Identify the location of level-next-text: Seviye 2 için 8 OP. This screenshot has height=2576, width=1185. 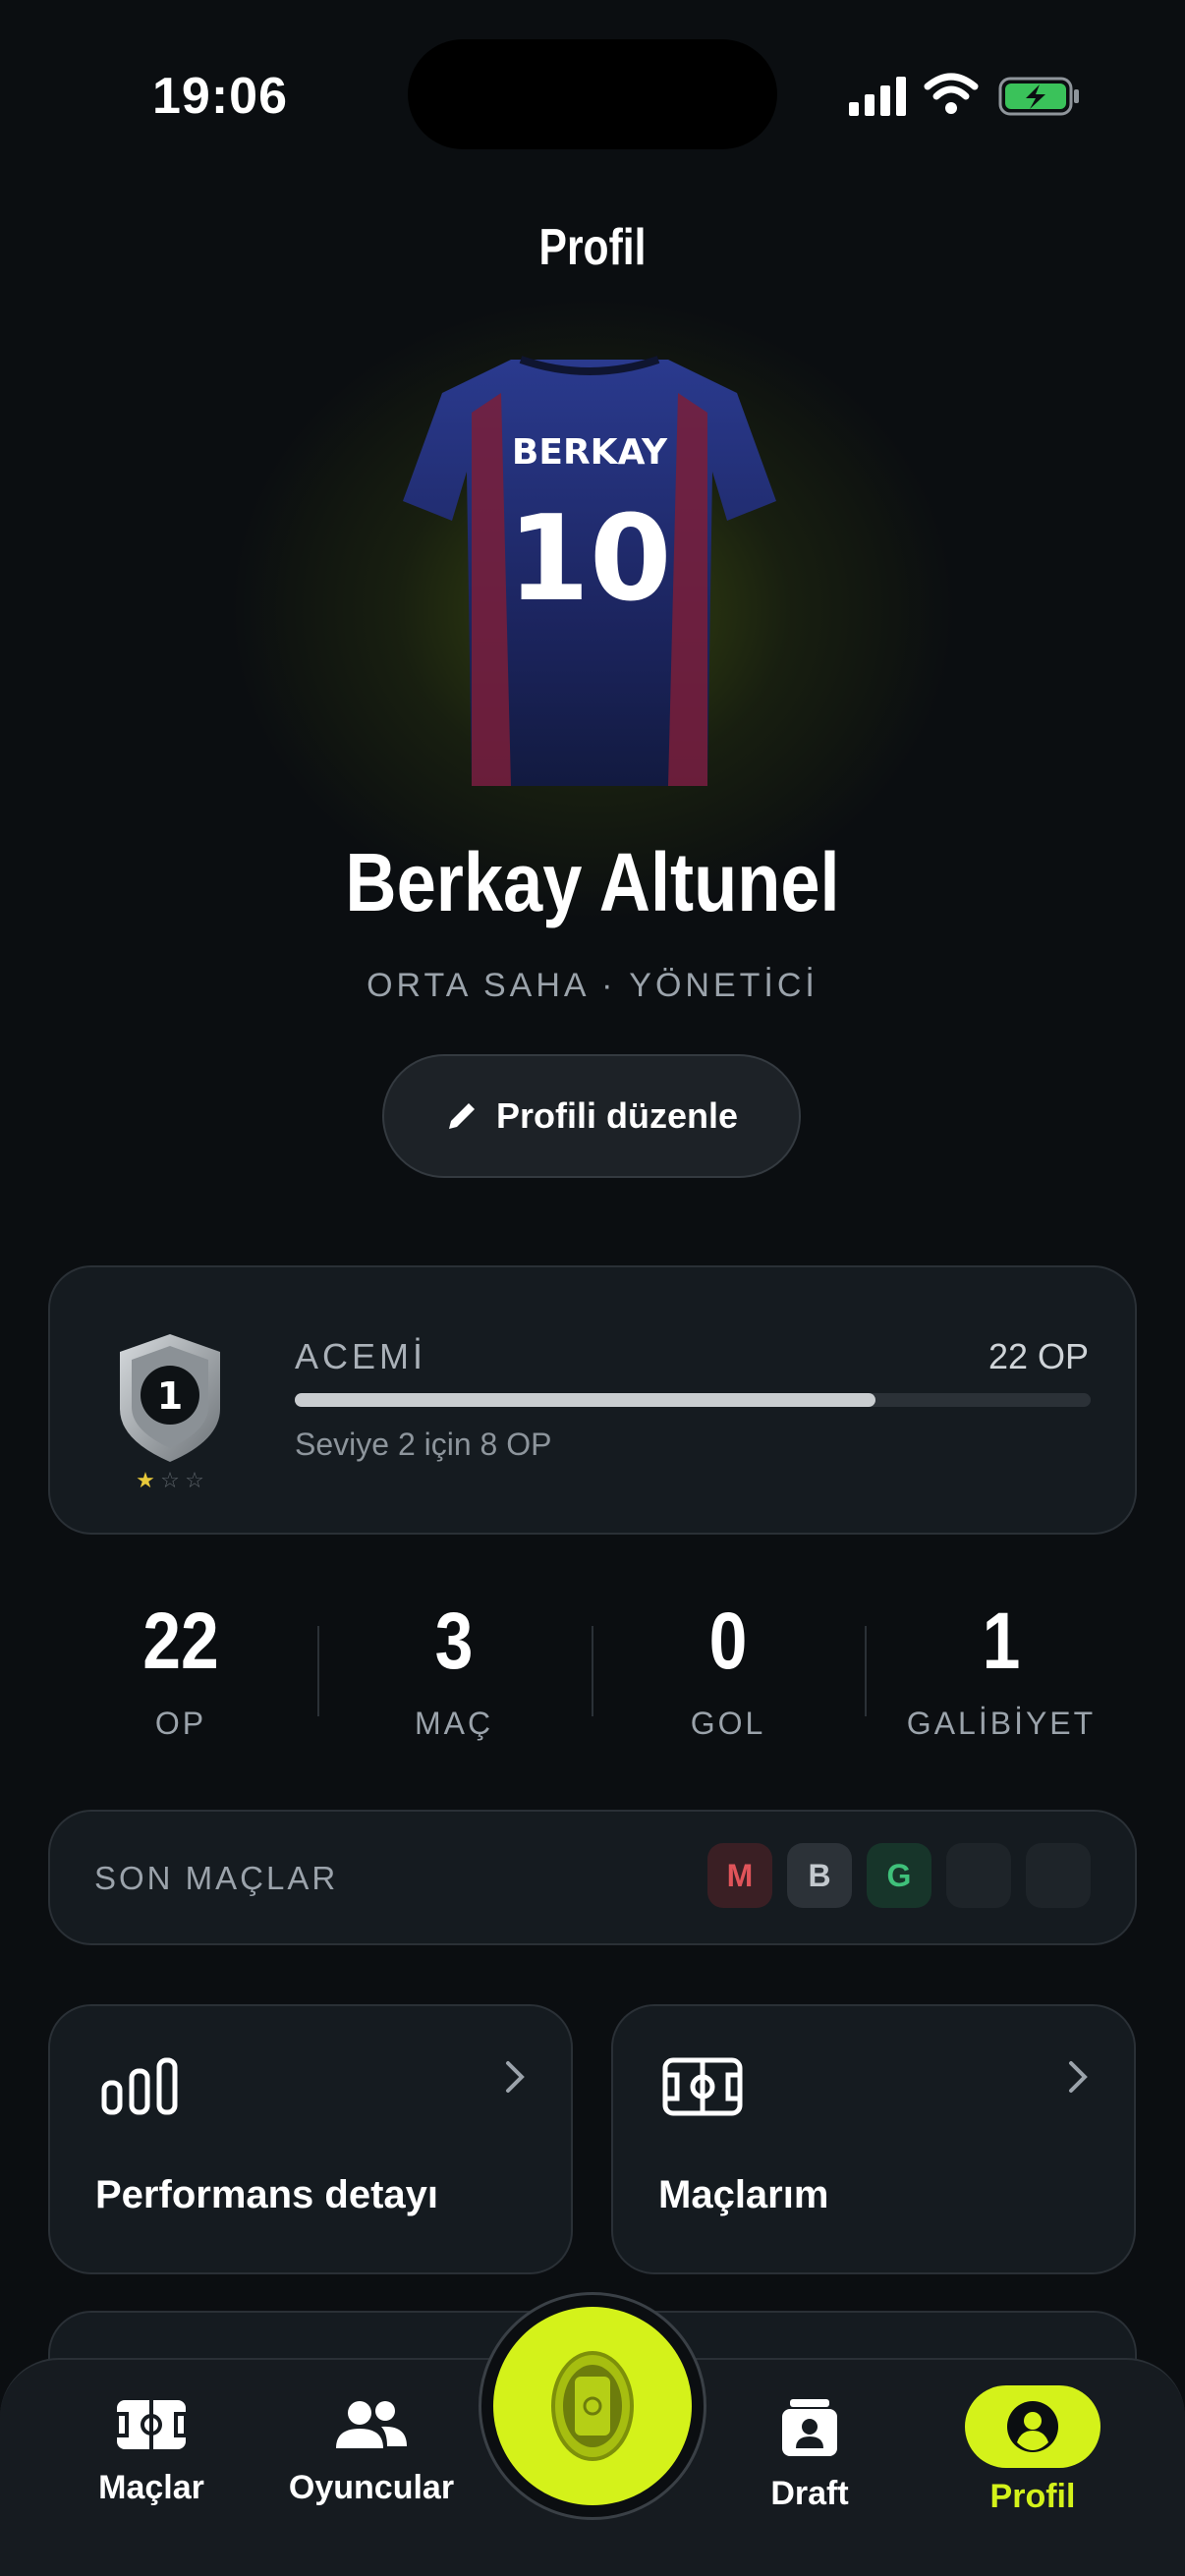
(424, 1444).